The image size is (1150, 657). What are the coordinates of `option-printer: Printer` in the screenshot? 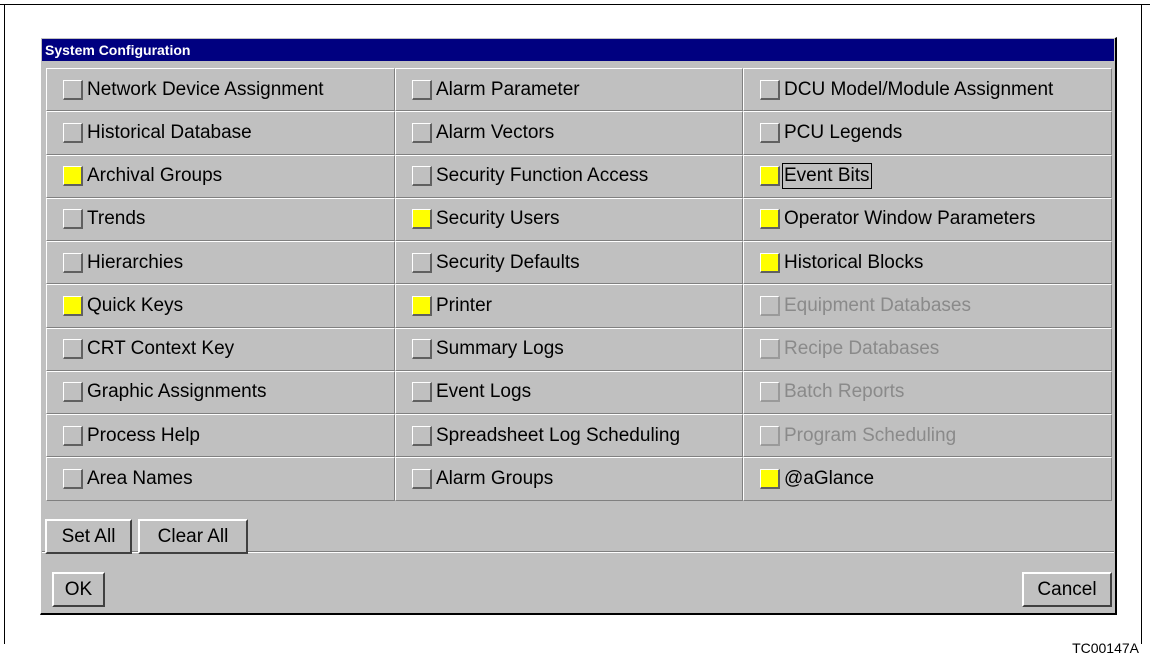 It's located at (569, 306).